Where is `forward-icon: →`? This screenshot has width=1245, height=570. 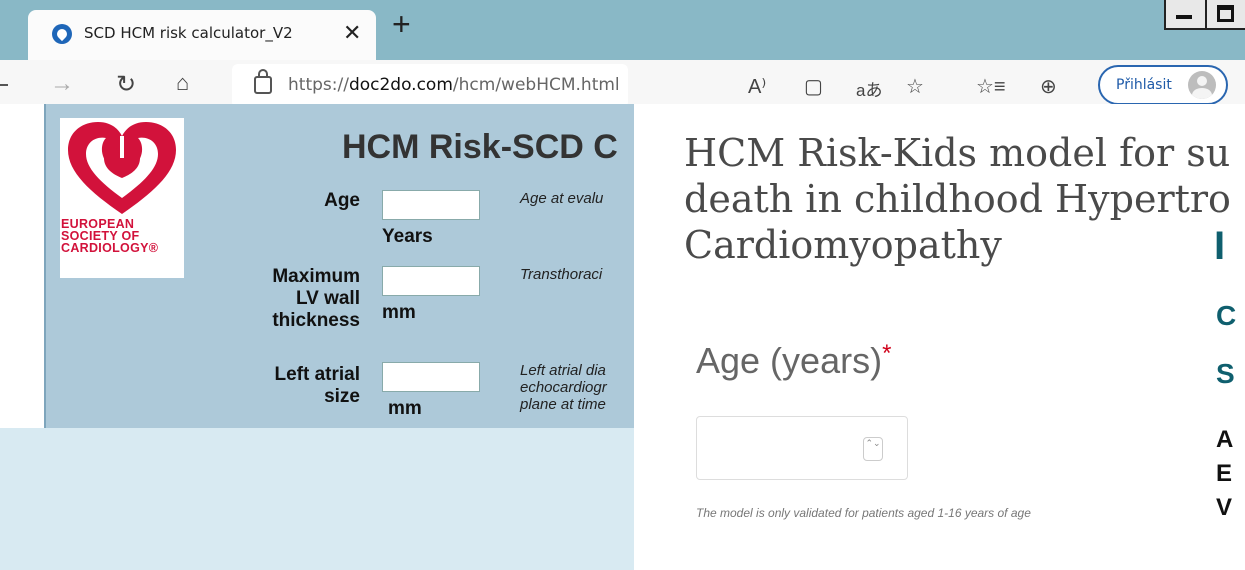
forward-icon: → is located at coordinates (62, 84).